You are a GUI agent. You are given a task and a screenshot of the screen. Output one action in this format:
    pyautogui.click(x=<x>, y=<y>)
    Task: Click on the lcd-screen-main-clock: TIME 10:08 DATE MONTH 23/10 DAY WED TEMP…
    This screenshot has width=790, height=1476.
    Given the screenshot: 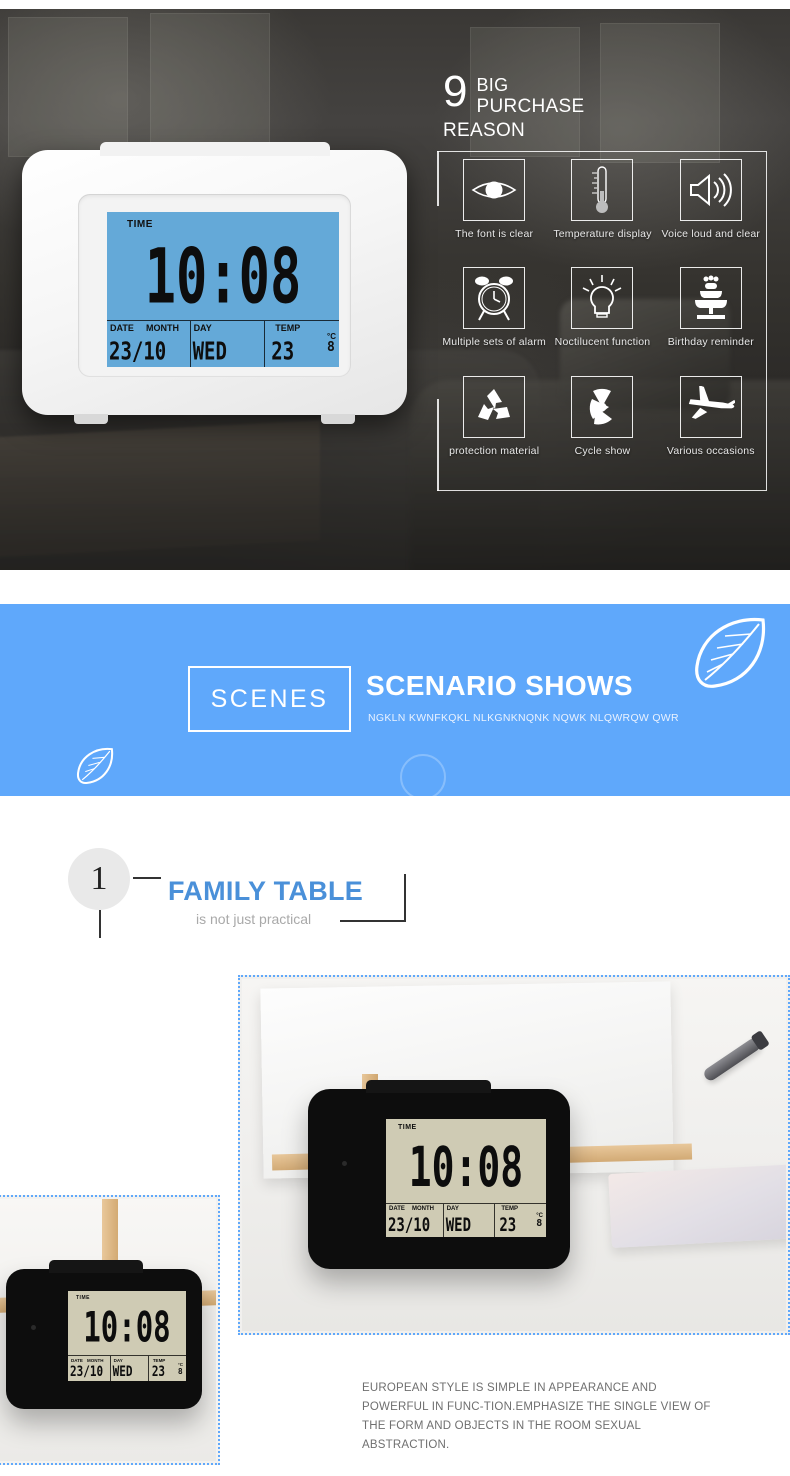 What is the action you would take?
    pyautogui.click(x=466, y=1178)
    